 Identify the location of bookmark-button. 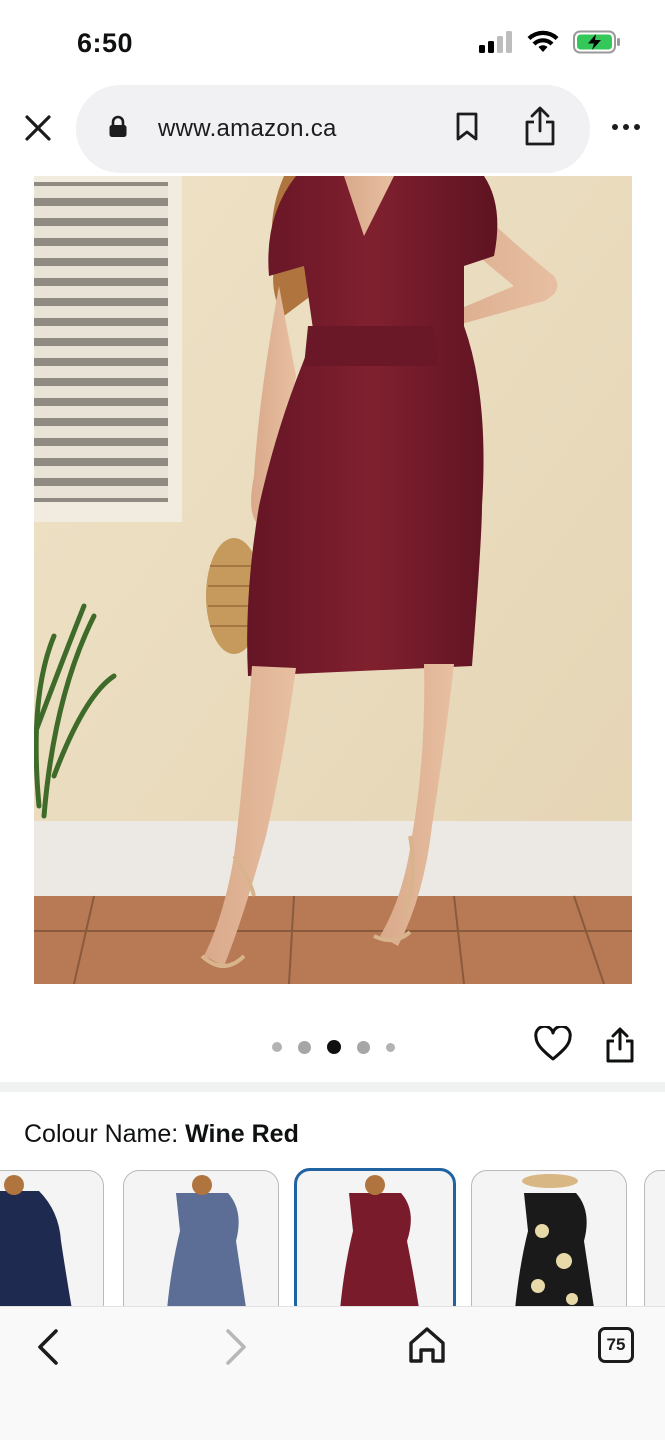
(467, 129).